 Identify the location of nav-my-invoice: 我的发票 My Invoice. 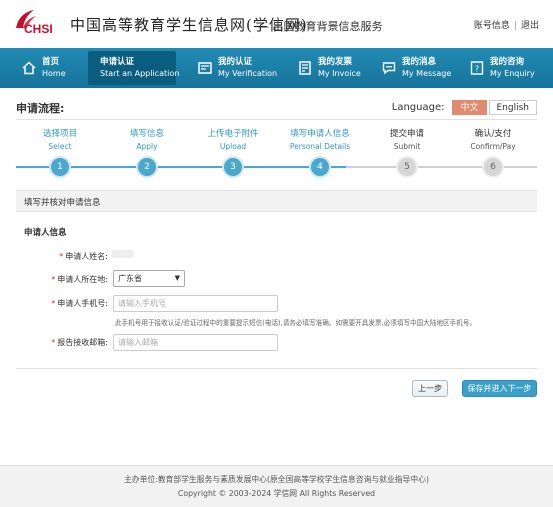
(333, 68).